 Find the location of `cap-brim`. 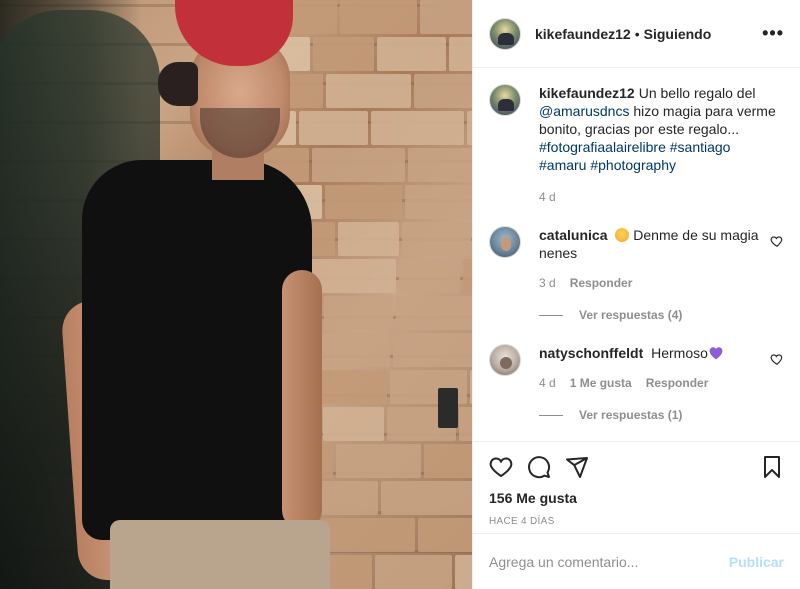

cap-brim is located at coordinates (178, 84).